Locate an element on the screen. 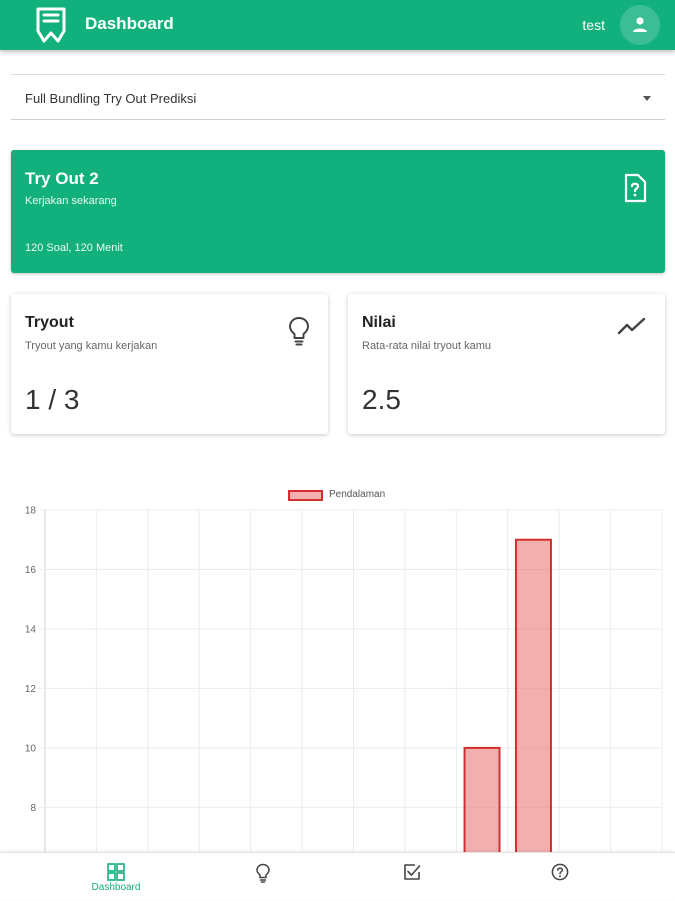  page-title: Dashboard is located at coordinates (129, 23).